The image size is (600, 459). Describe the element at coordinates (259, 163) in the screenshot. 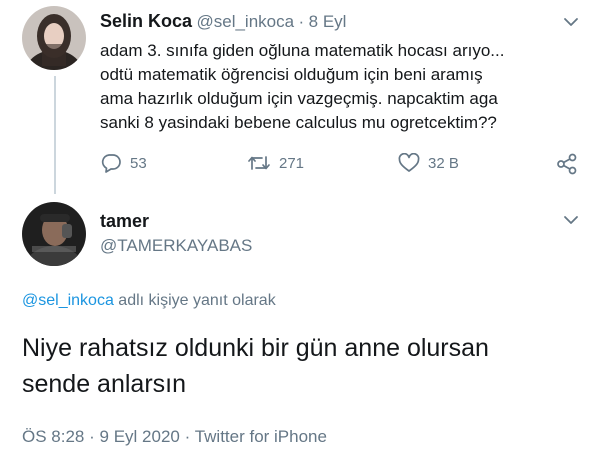

I see `retweet-icon` at that location.